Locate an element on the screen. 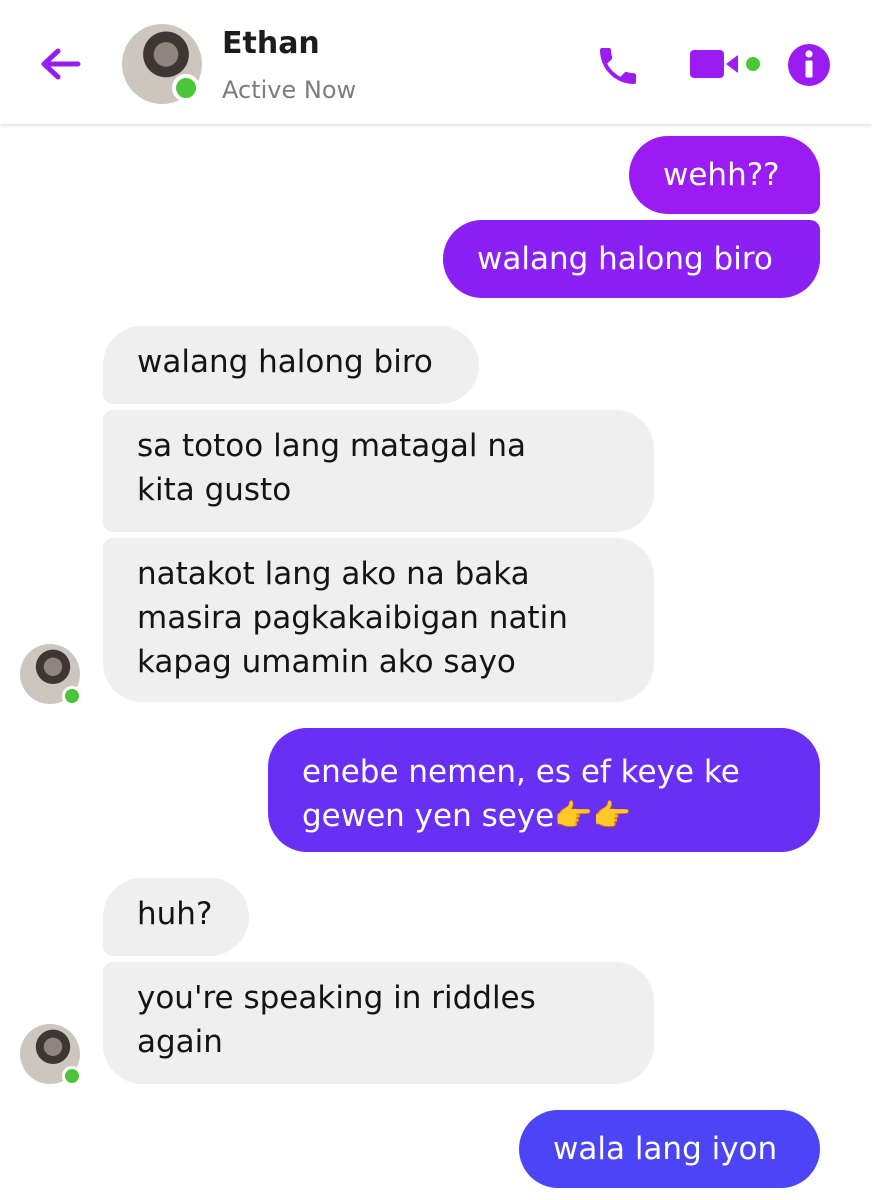 The width and height of the screenshot is (872, 1200). message-line: natakot lang ako na baka is located at coordinates (333, 574).